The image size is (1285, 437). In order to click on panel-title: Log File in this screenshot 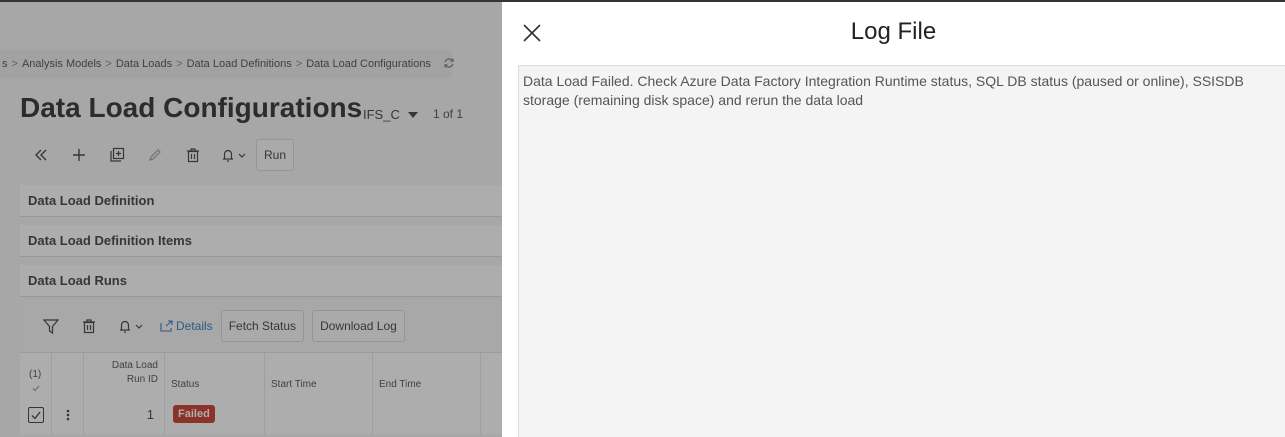, I will do `click(893, 31)`.